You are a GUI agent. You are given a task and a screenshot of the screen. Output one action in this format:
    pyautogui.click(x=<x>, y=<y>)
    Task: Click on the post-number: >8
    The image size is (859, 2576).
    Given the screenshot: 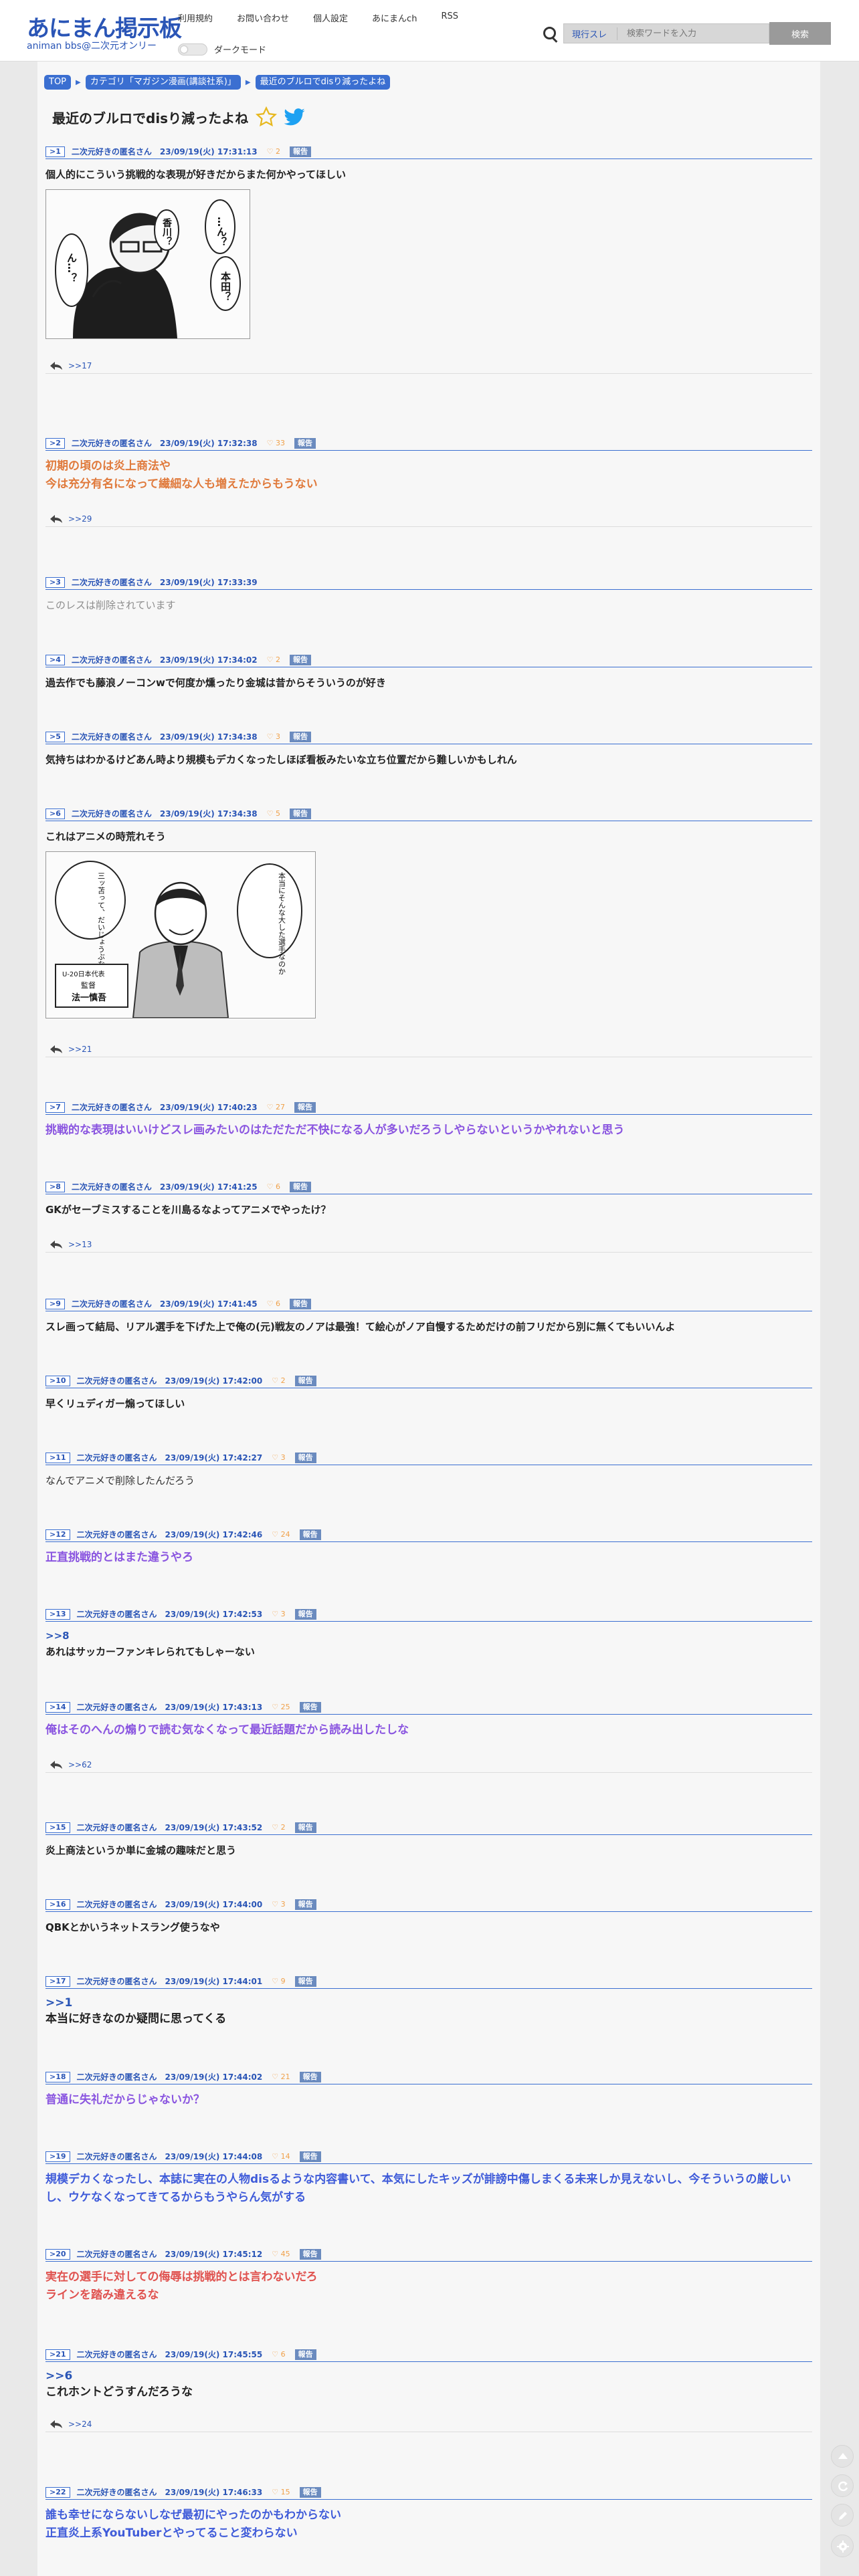 What is the action you would take?
    pyautogui.click(x=55, y=1186)
    